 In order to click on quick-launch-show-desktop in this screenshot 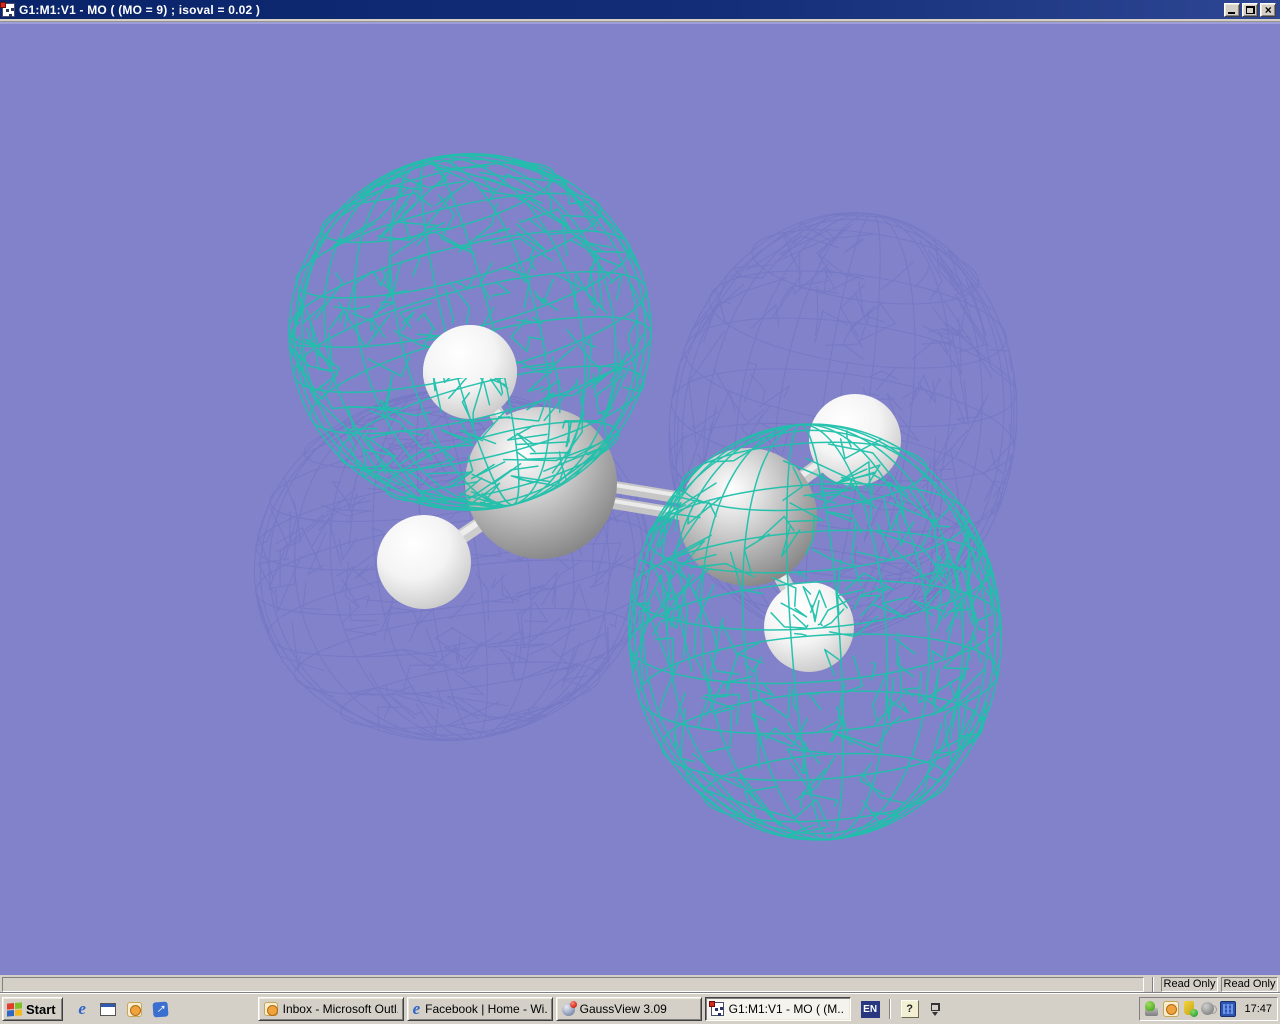, I will do `click(108, 1009)`.